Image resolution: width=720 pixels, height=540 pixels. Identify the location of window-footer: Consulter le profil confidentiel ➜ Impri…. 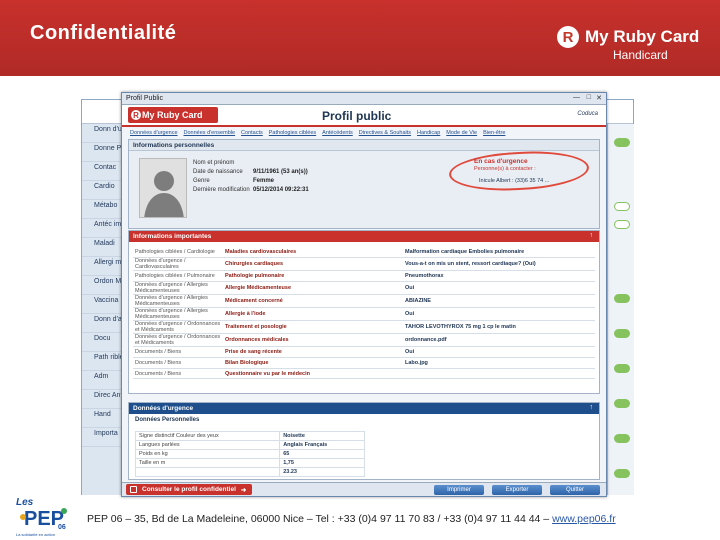
(364, 489).